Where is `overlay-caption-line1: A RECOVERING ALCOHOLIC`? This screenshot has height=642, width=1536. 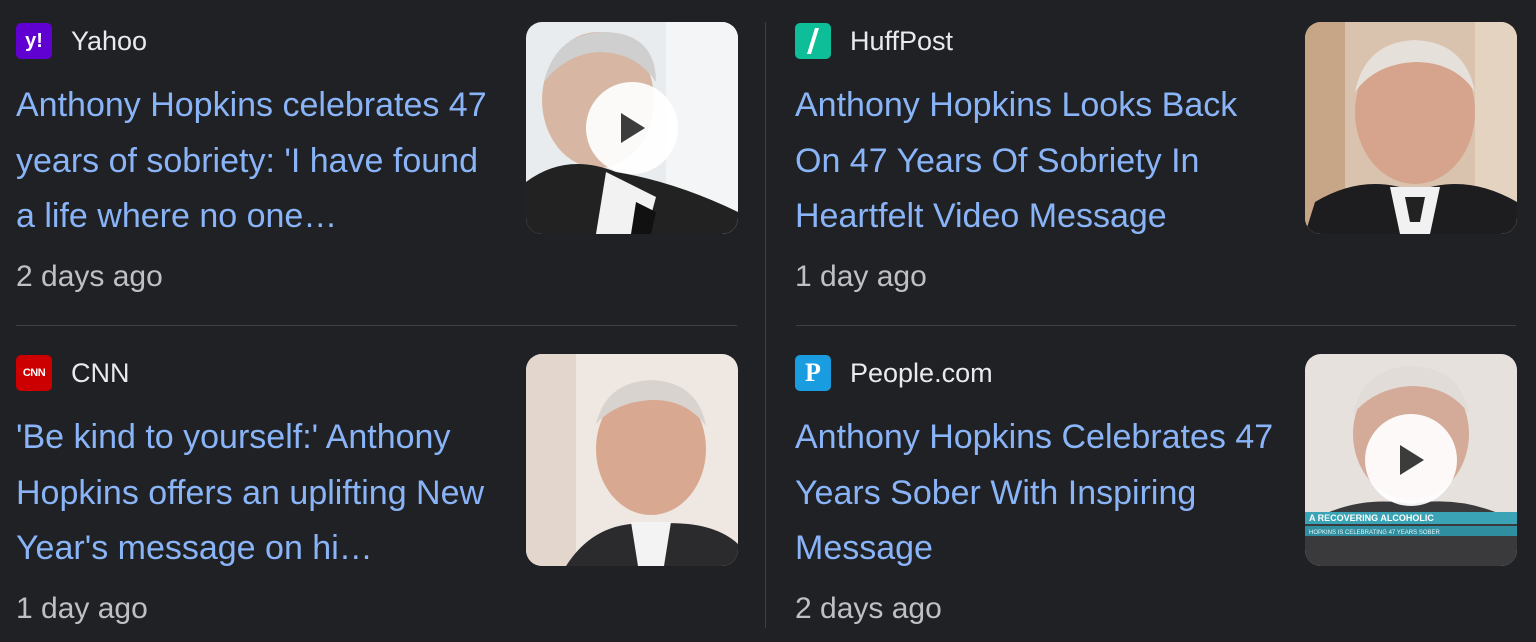
overlay-caption-line1: A RECOVERING ALCOHOLIC is located at coordinates (1371, 518).